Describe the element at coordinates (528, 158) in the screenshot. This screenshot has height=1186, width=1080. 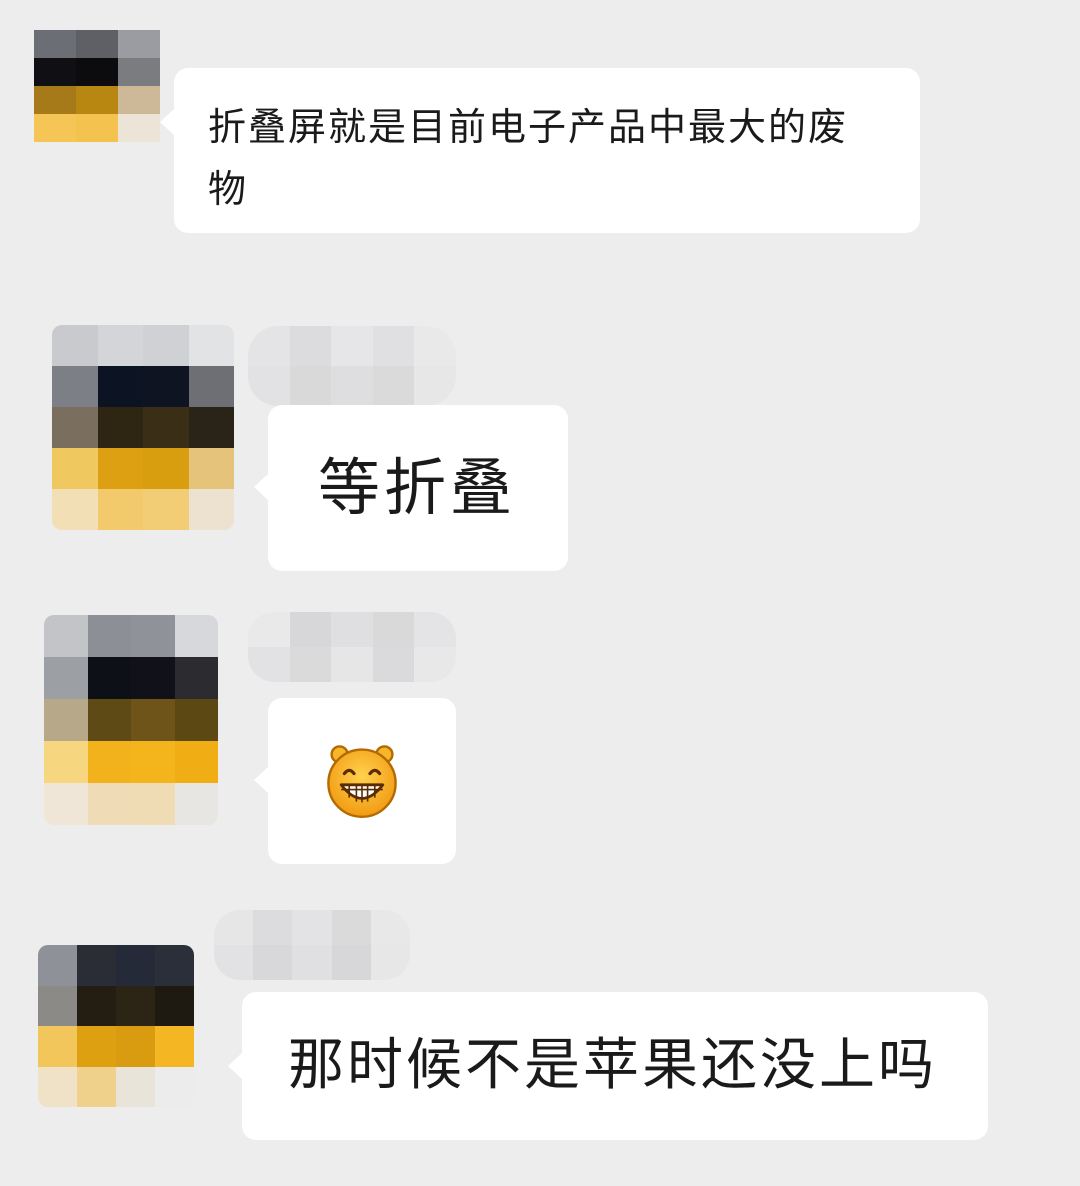
I see `message-text: 折叠屏就是目前电子产品中最大的废物` at that location.